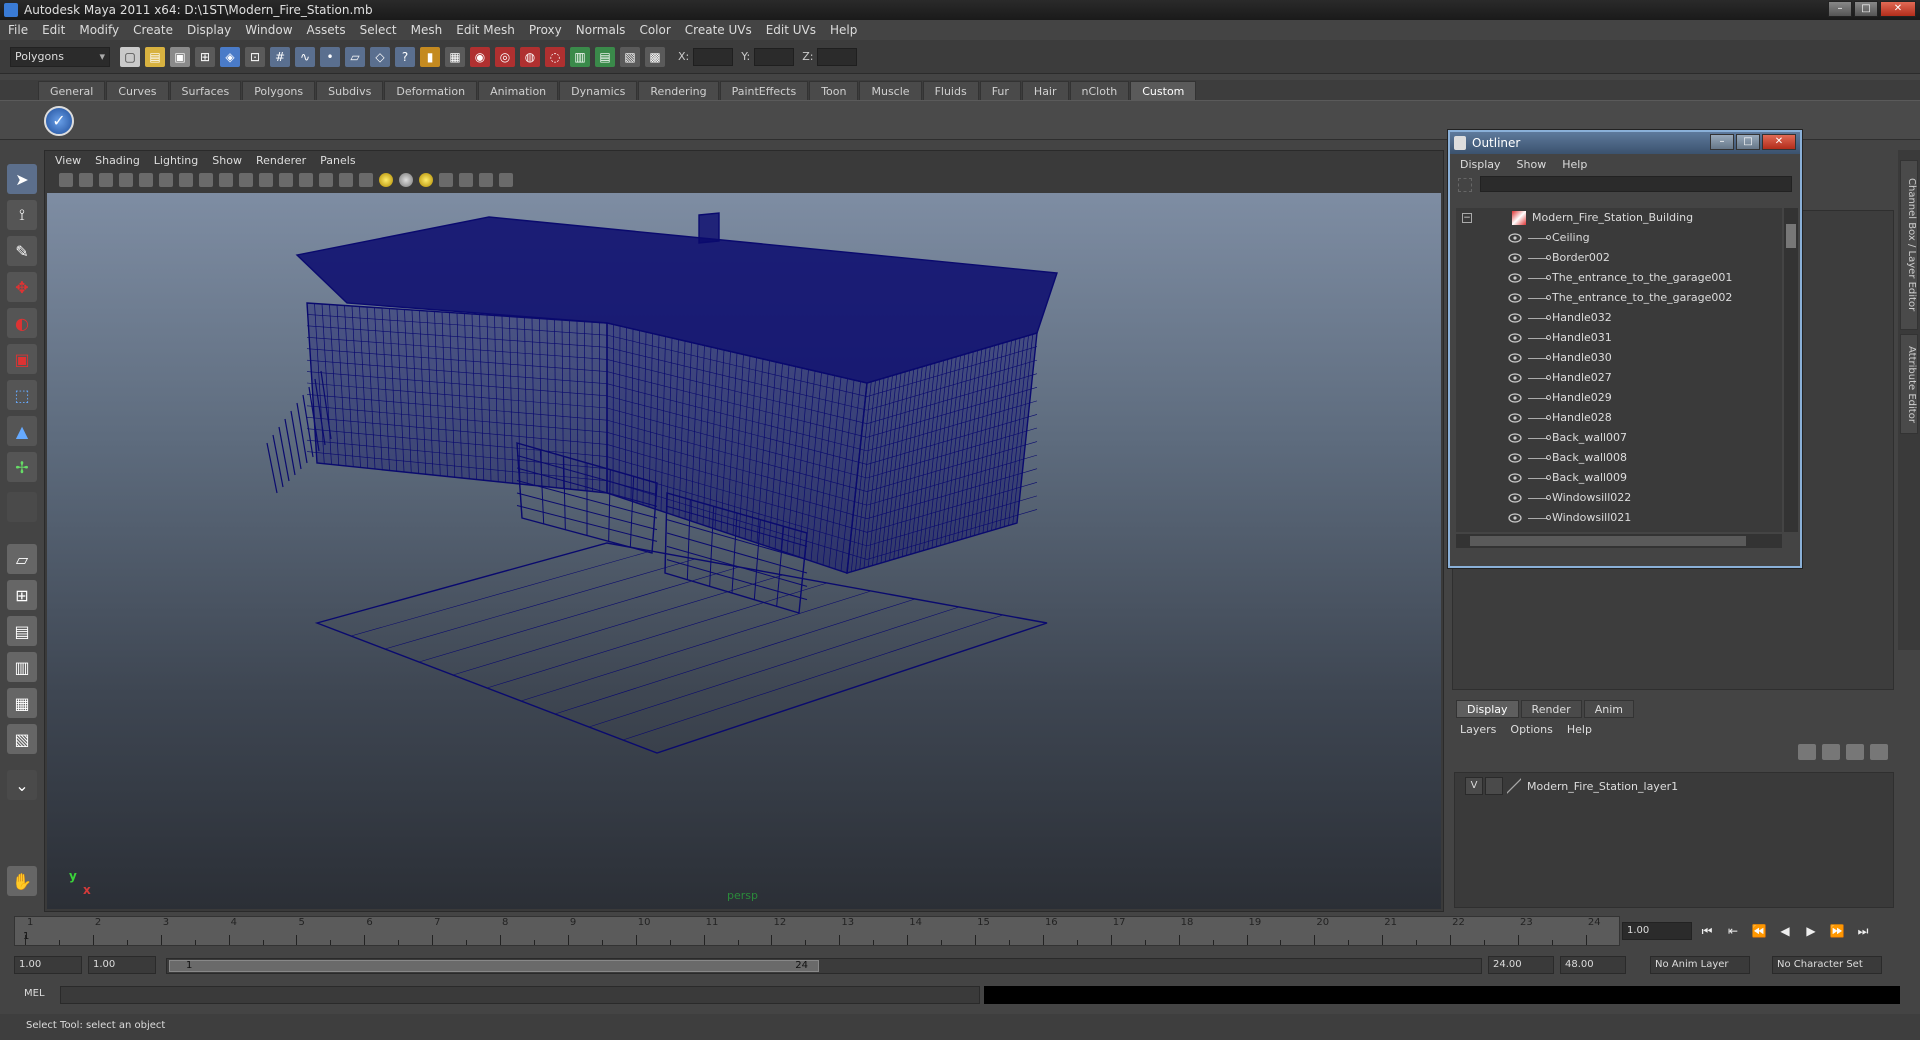 The height and width of the screenshot is (1040, 1920). I want to click on smooth-shade-icon, so click(326, 180).